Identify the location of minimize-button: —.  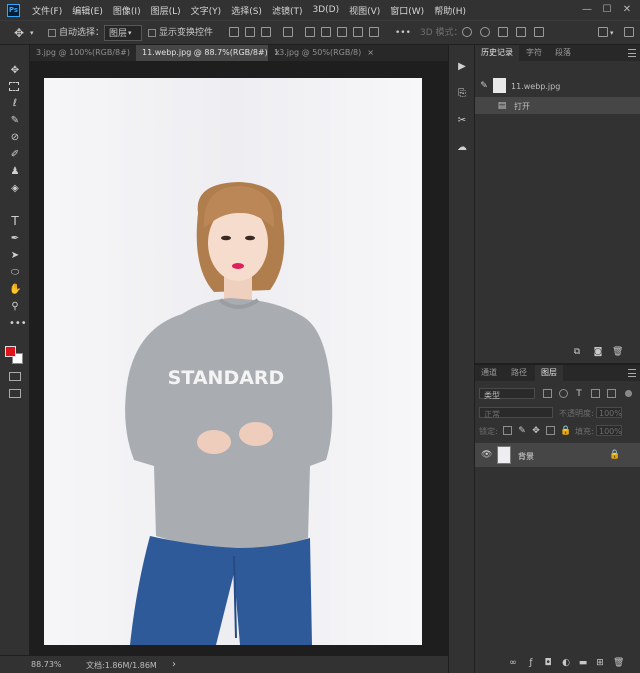
(587, 10).